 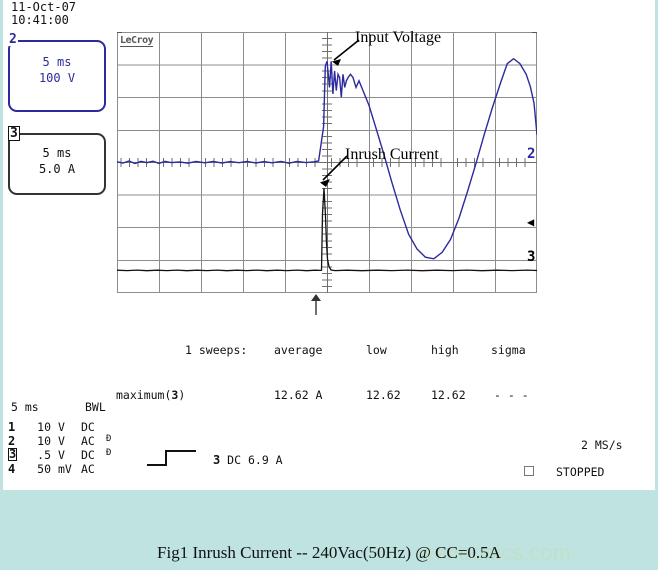 What do you see at coordinates (329, 427) in the screenshot?
I see `status-channel-row-1: 1 10 V DC` at bounding box center [329, 427].